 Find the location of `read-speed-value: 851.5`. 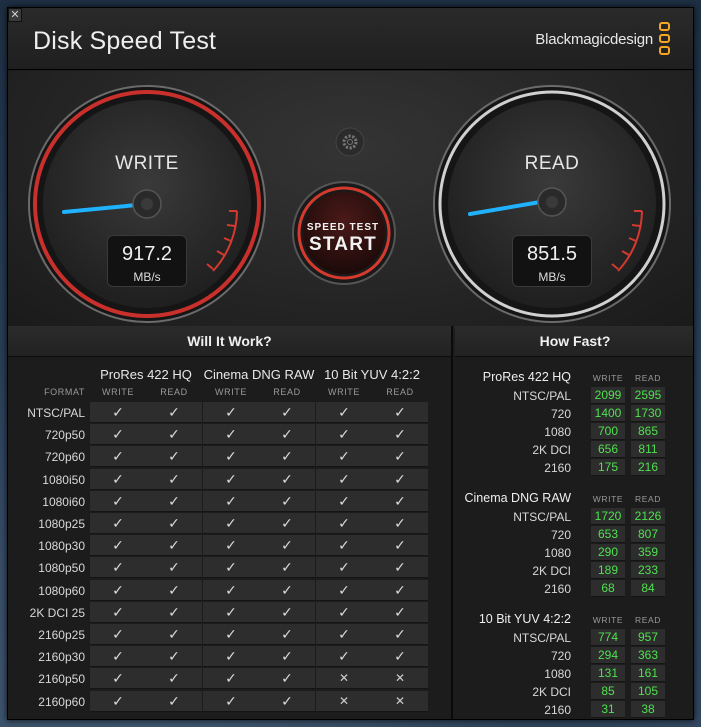

read-speed-value: 851.5 is located at coordinates (552, 254).